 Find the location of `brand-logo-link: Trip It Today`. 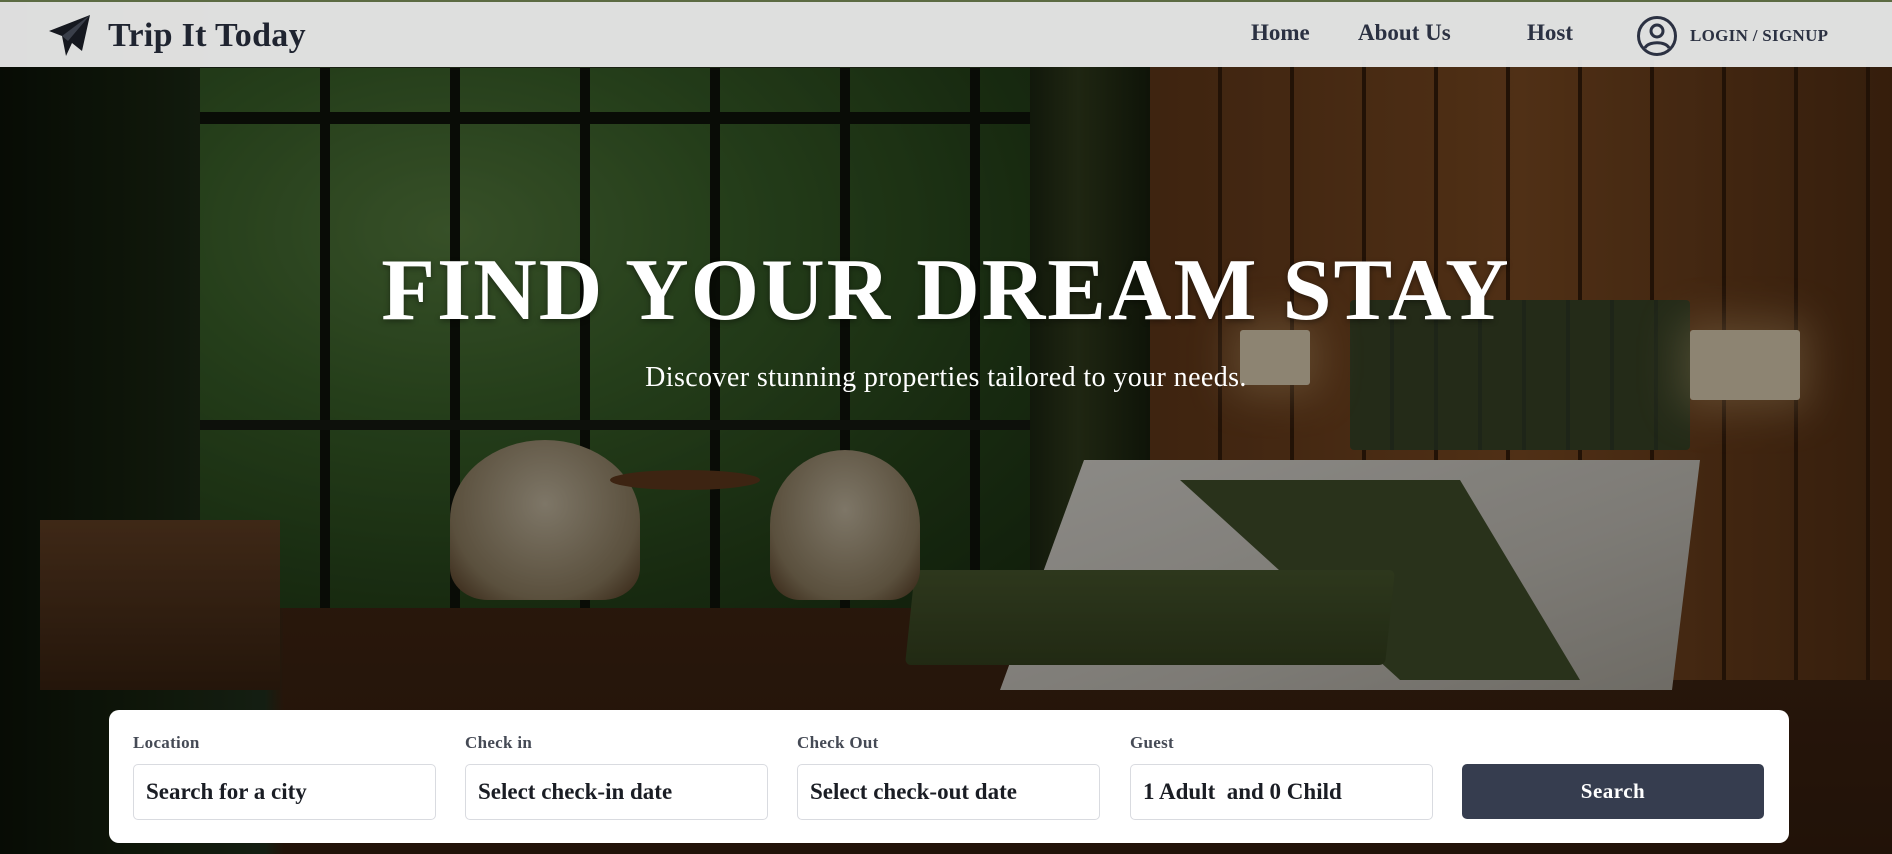

brand-logo-link: Trip It Today is located at coordinates (176, 36).